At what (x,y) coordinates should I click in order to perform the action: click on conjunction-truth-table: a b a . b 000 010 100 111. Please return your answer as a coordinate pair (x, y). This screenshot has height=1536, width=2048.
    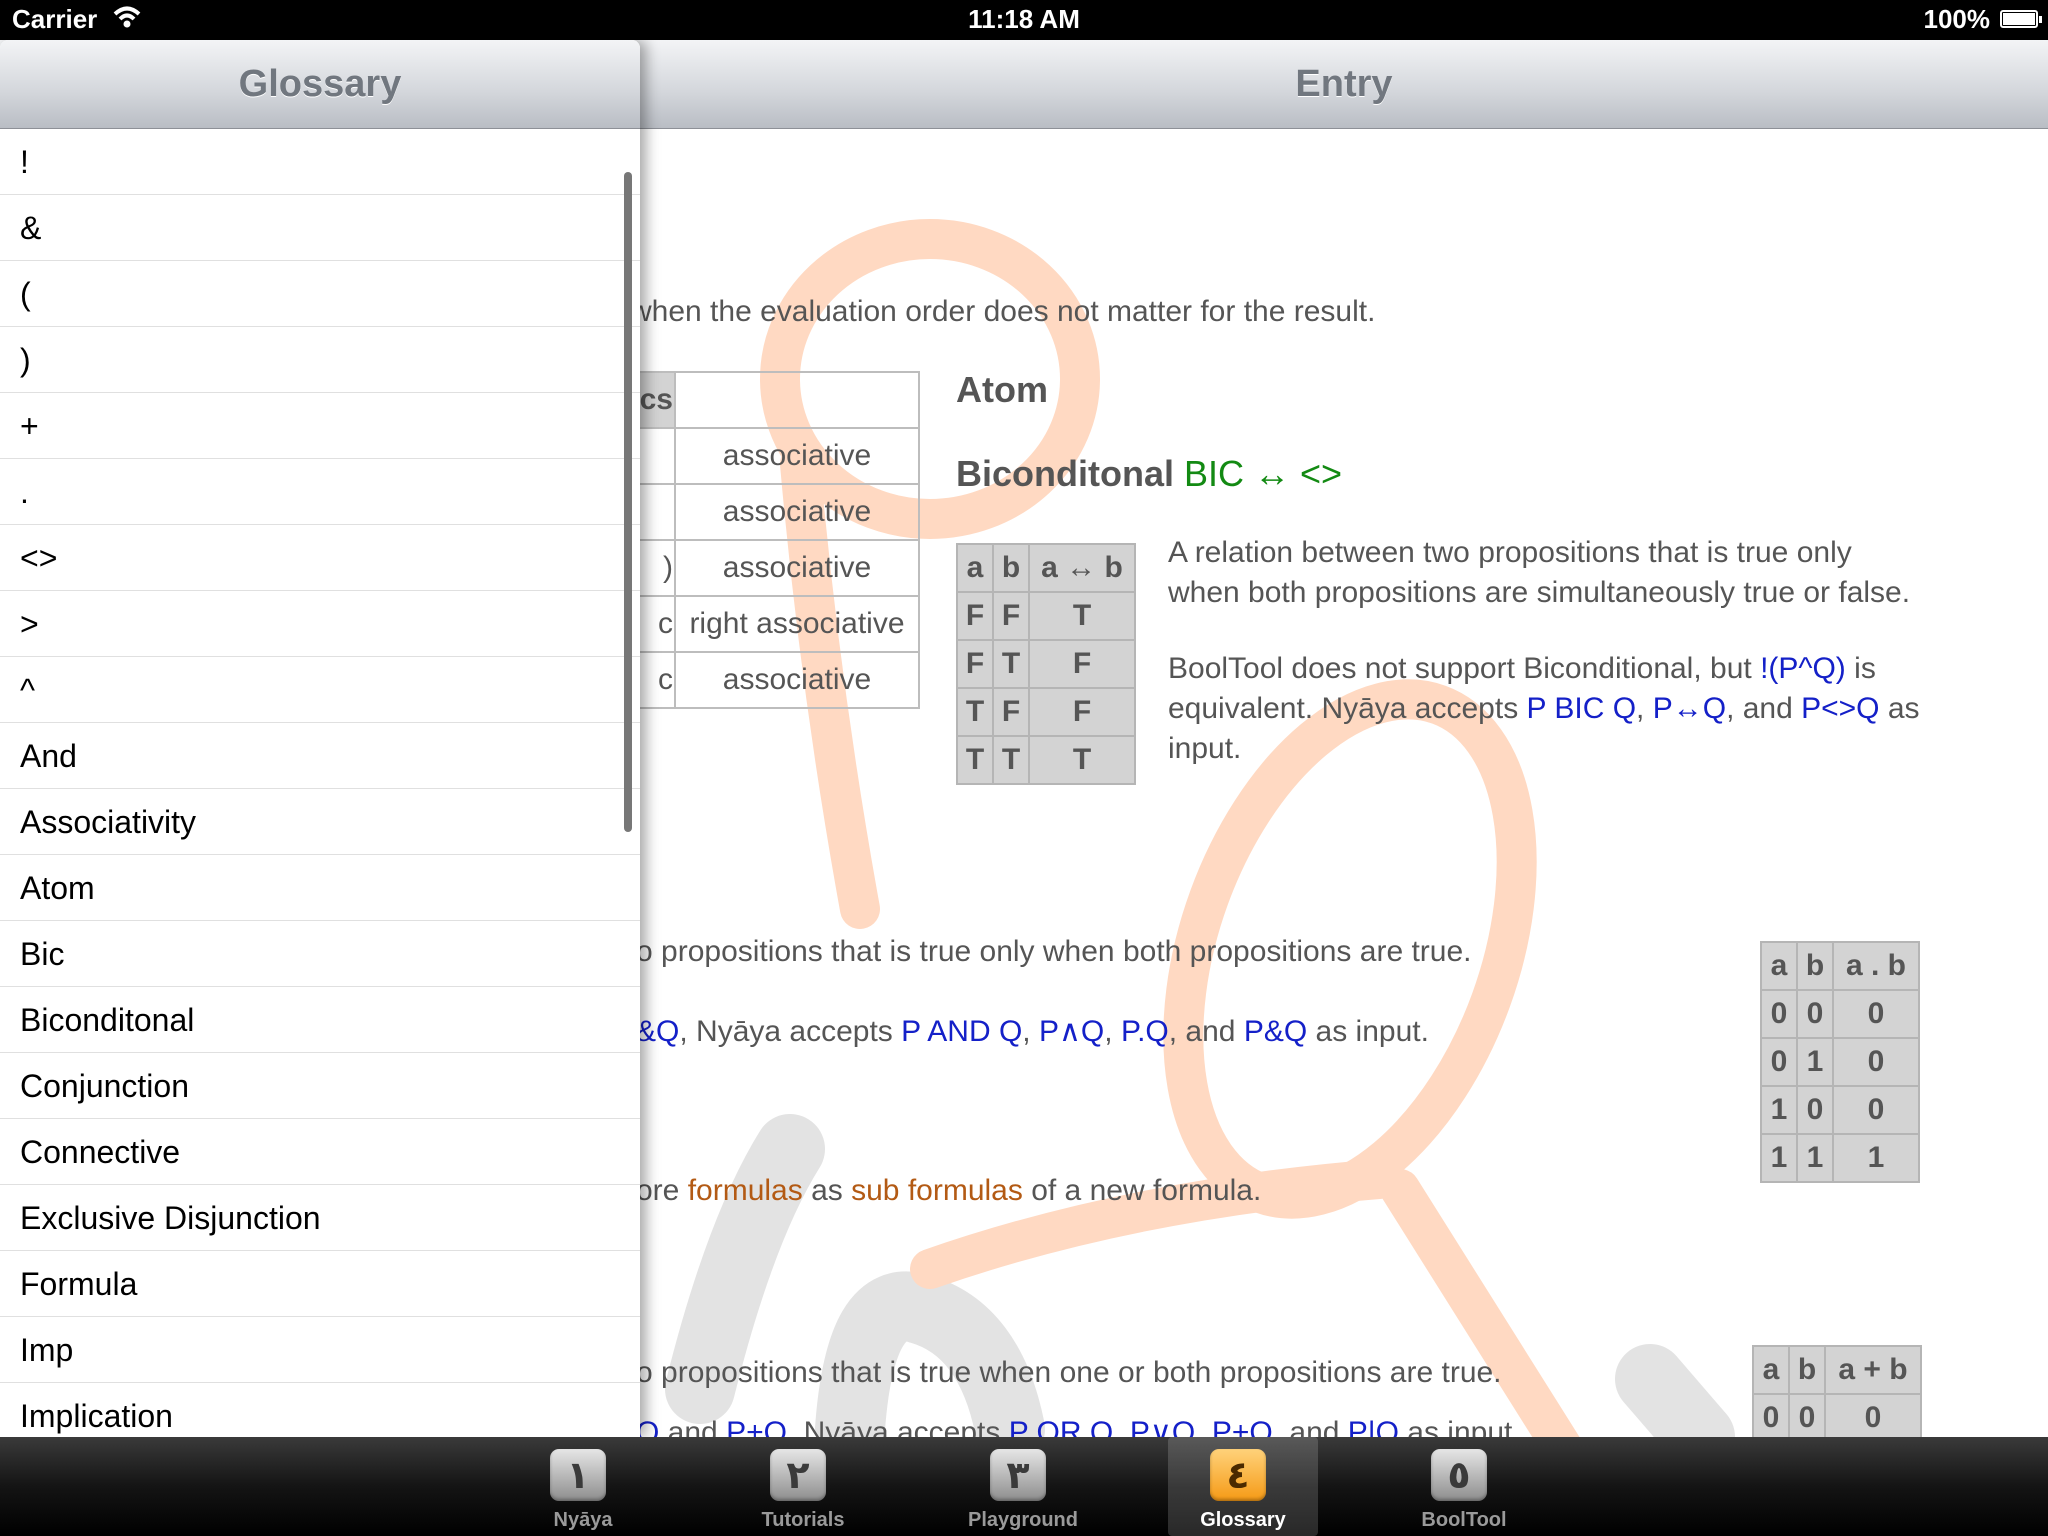
    Looking at the image, I should click on (1840, 1062).